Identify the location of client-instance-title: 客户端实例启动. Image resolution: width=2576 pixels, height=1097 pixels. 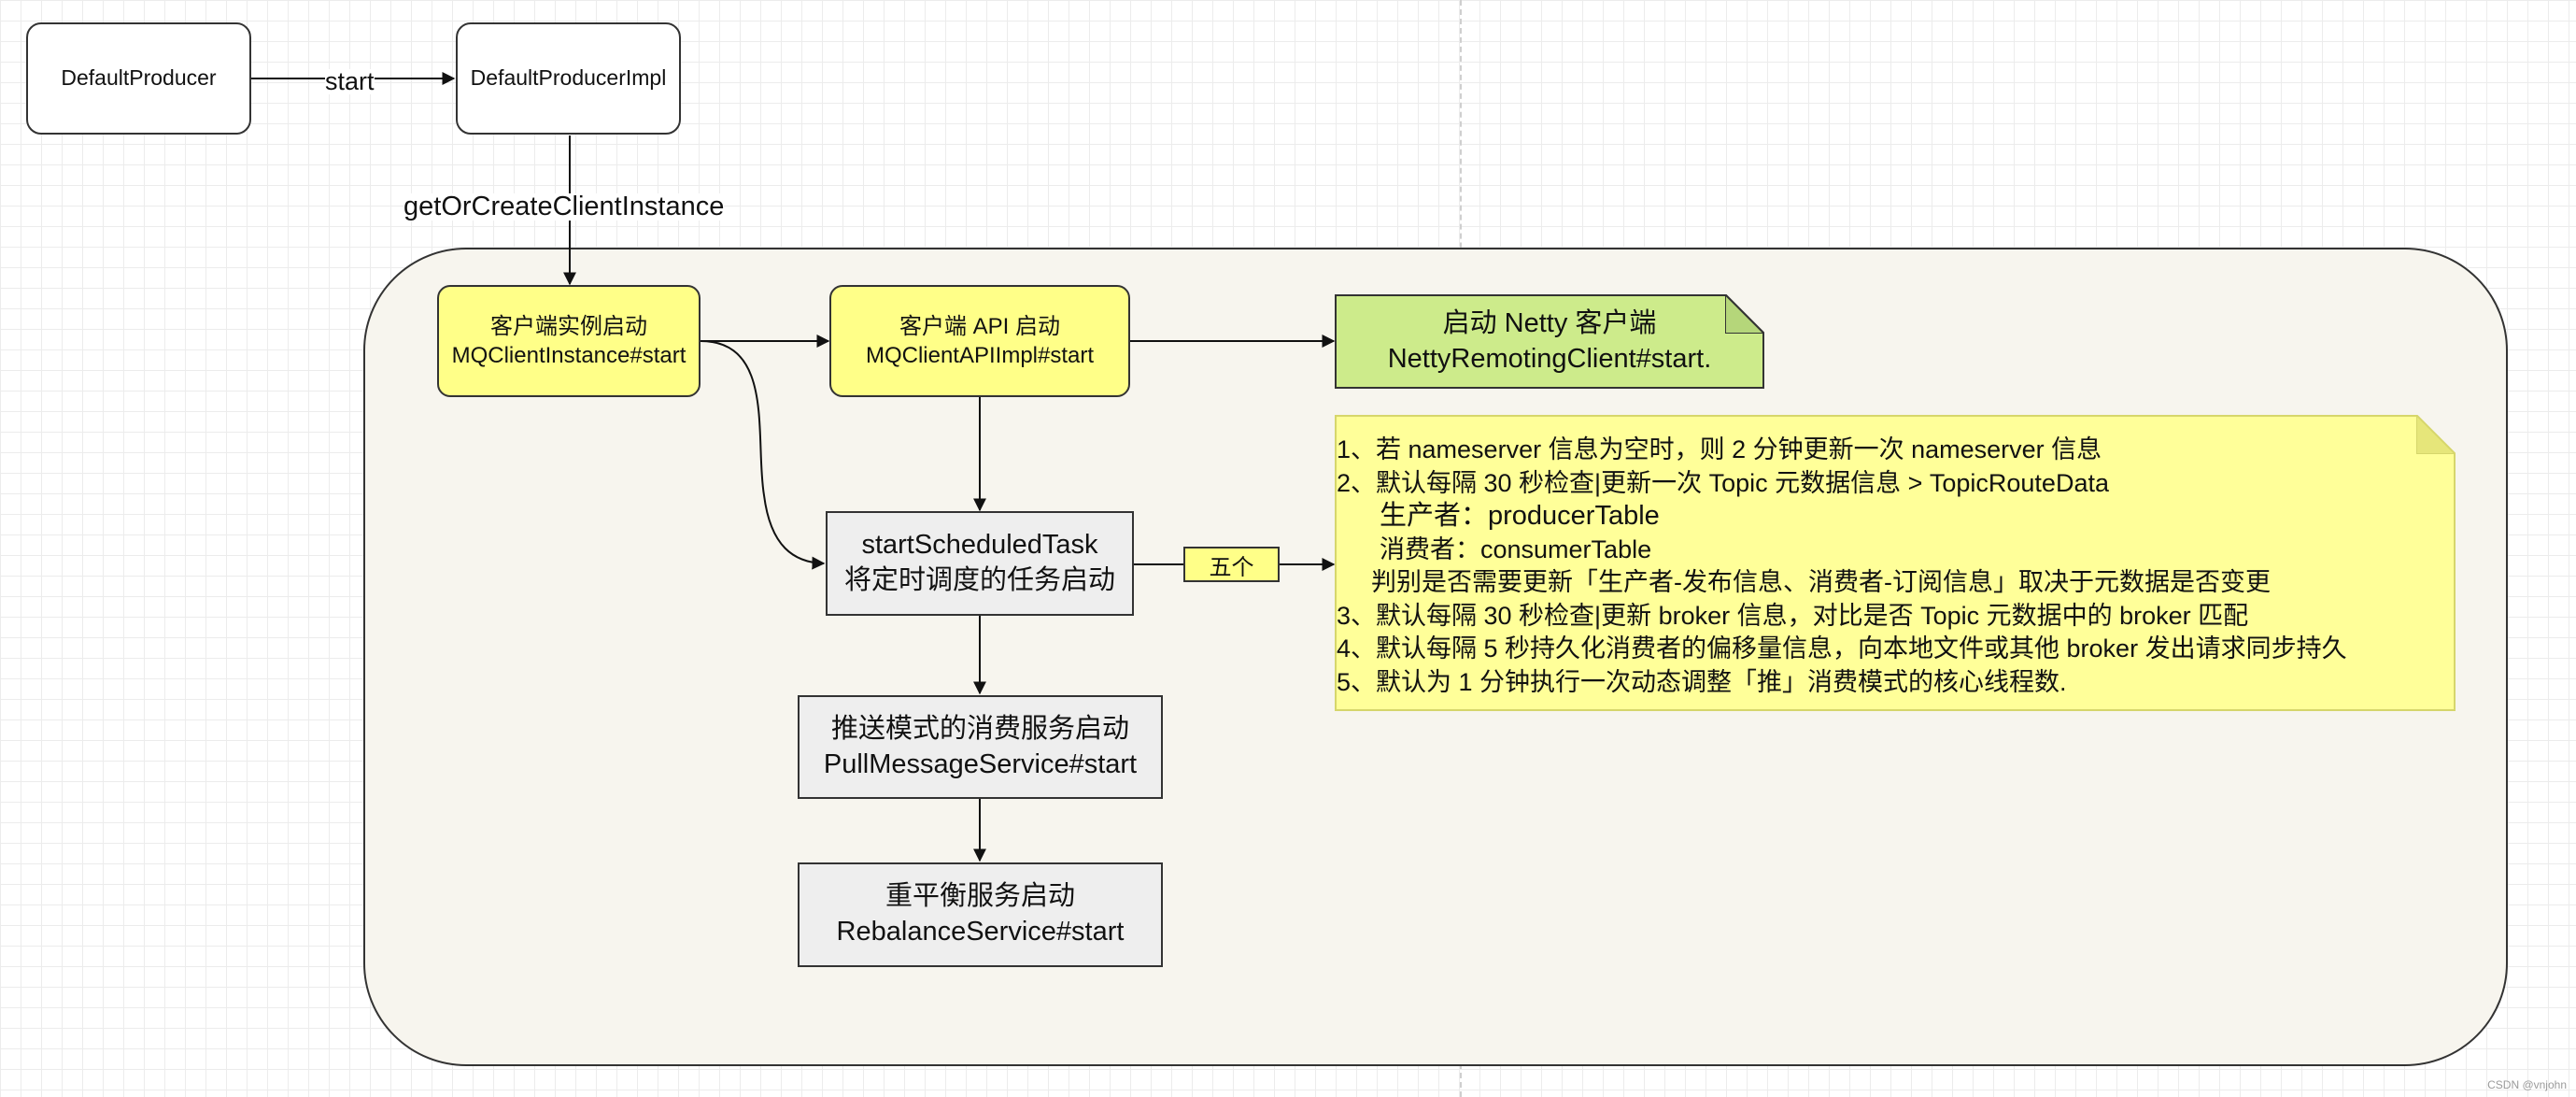
(568, 326).